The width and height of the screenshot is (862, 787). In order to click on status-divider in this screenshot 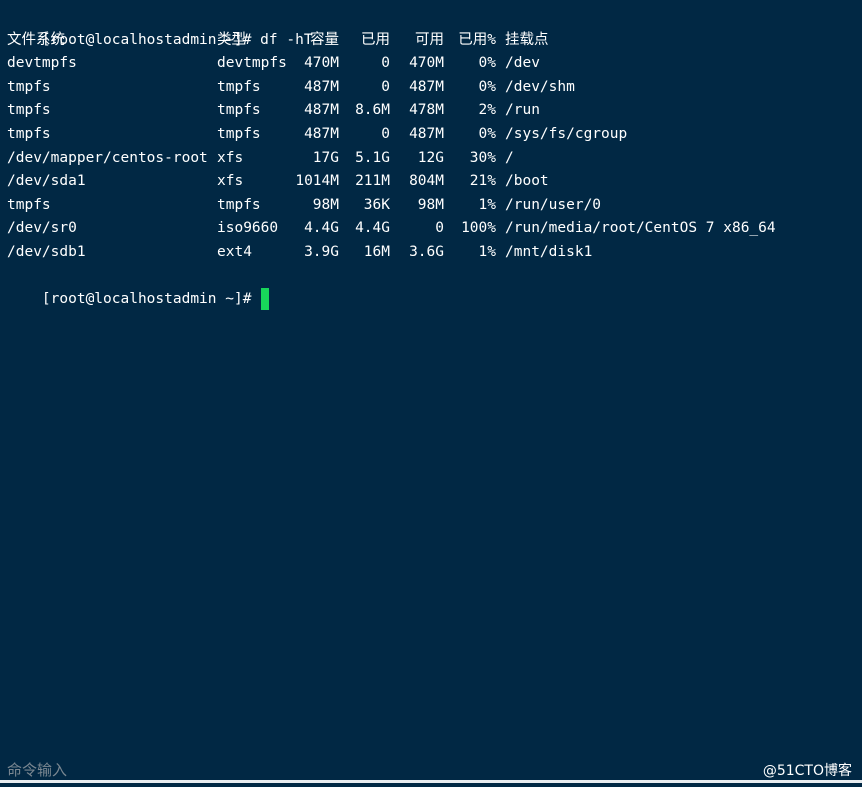, I will do `click(431, 781)`.